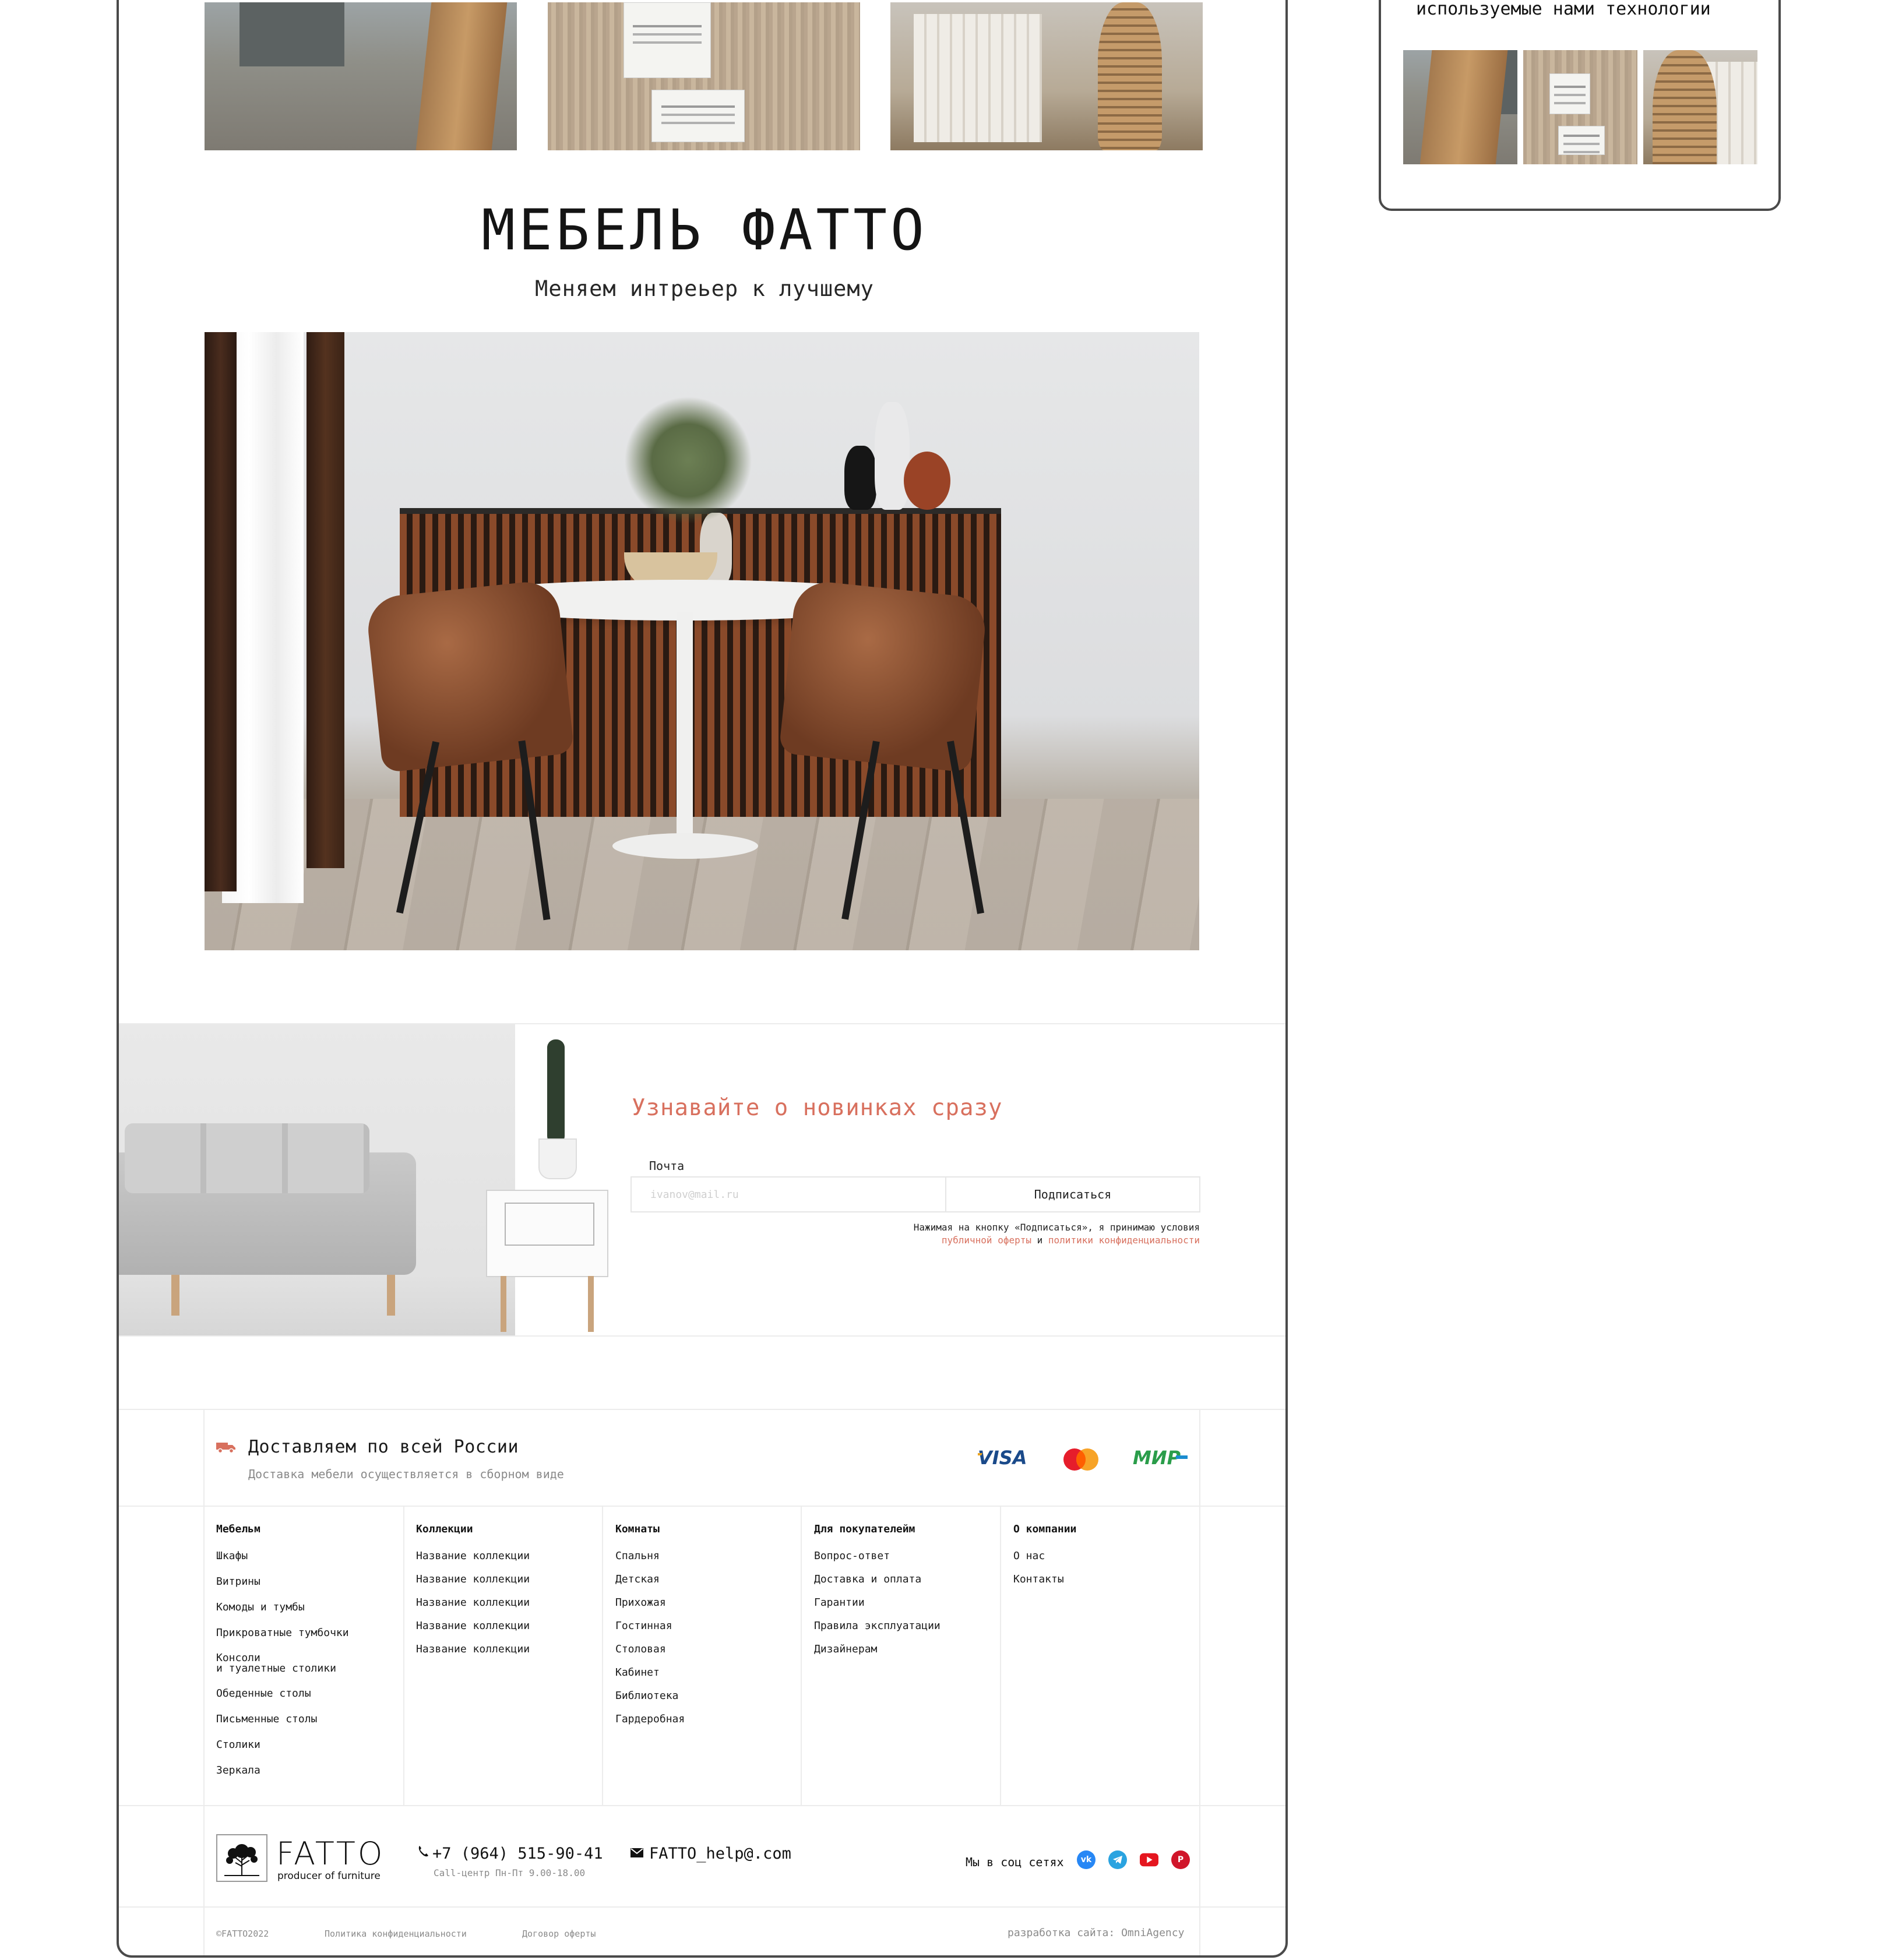 The height and width of the screenshot is (1960, 1888). Describe the element at coordinates (1080, 1459) in the screenshot. I see `mastercard-logo-icon` at that location.